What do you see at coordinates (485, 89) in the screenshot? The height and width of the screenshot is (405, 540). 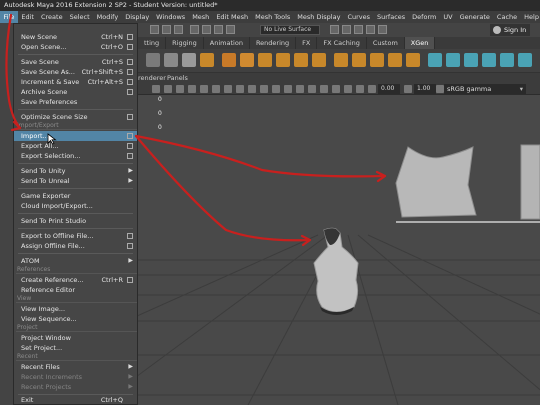 I see `color-space-dropdown: sRGB gamma ▾` at bounding box center [485, 89].